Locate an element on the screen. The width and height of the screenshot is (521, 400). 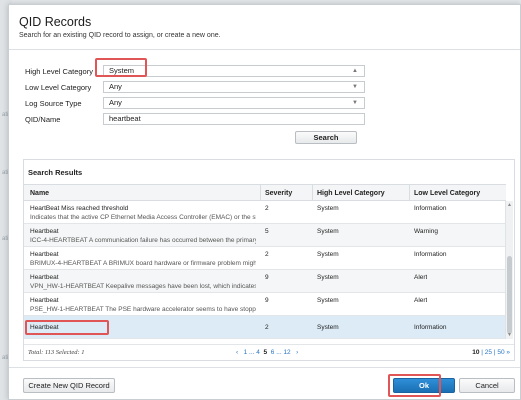
row-severity: 5 is located at coordinates (267, 231).